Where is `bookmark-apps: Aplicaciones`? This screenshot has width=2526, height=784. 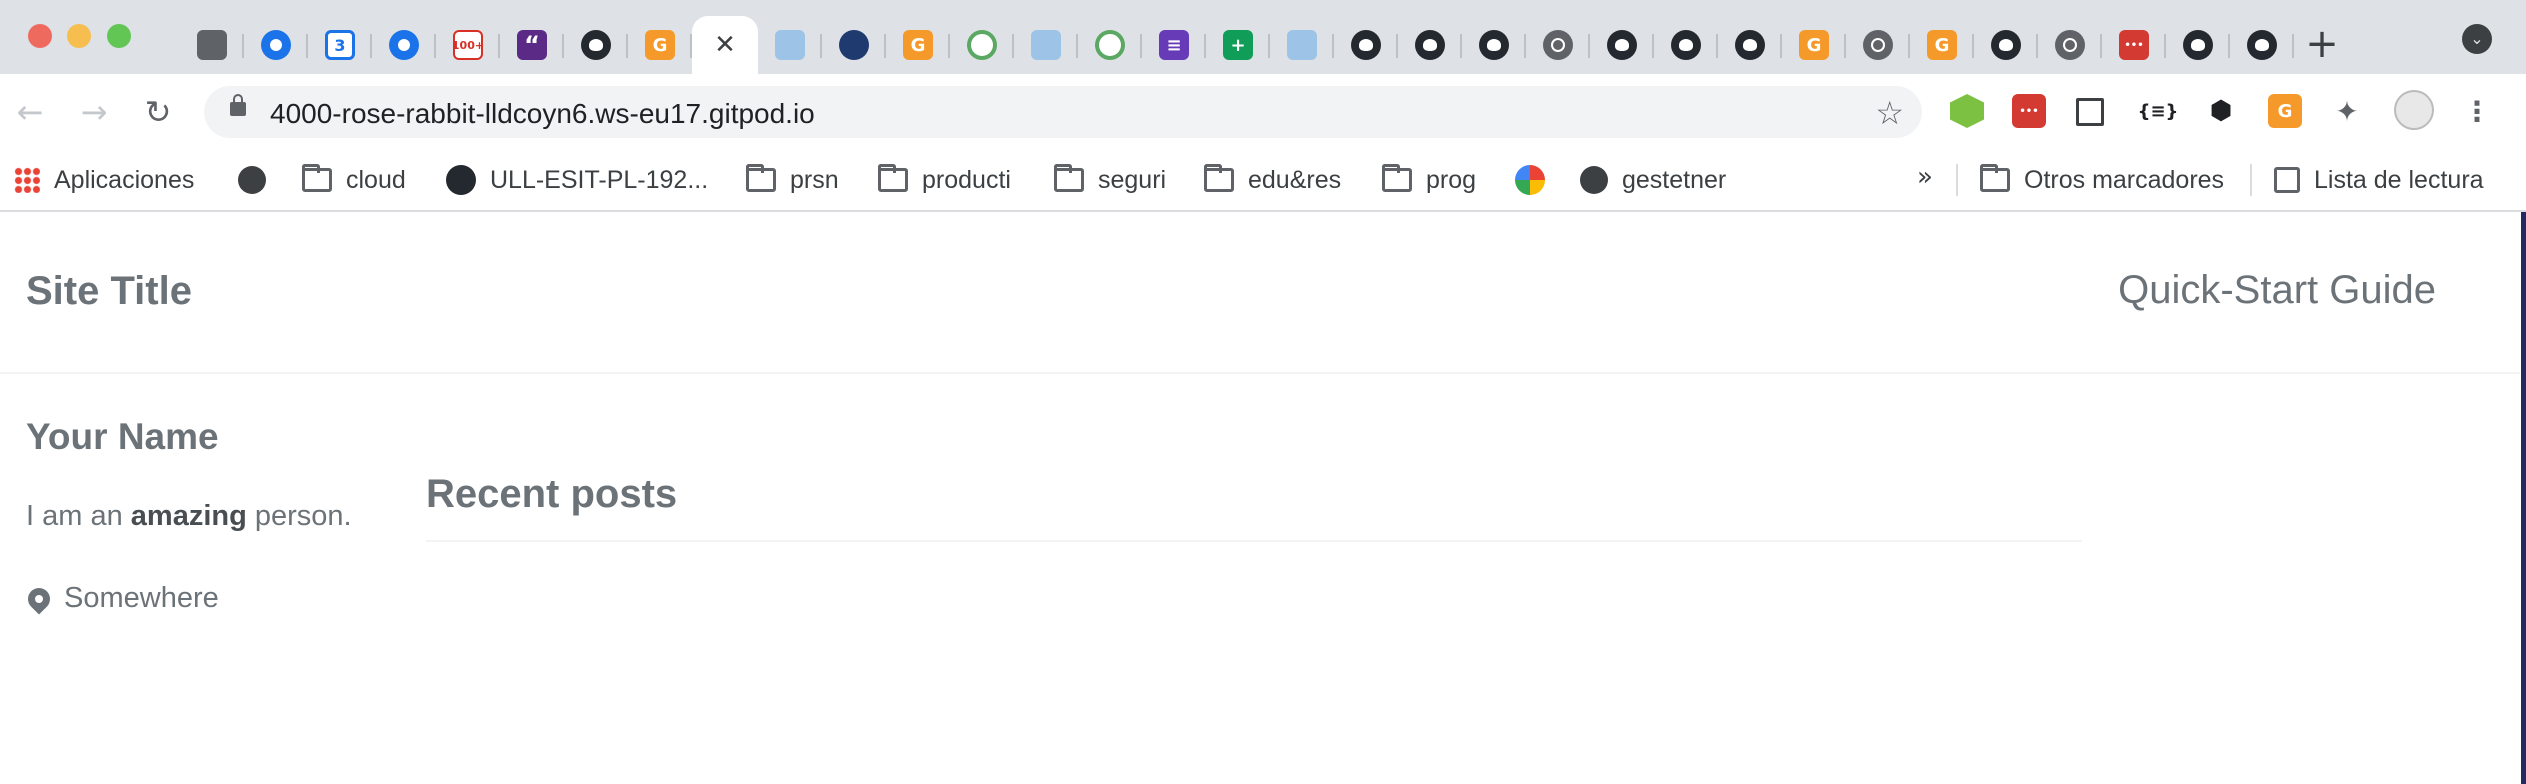 bookmark-apps: Aplicaciones is located at coordinates (104, 180).